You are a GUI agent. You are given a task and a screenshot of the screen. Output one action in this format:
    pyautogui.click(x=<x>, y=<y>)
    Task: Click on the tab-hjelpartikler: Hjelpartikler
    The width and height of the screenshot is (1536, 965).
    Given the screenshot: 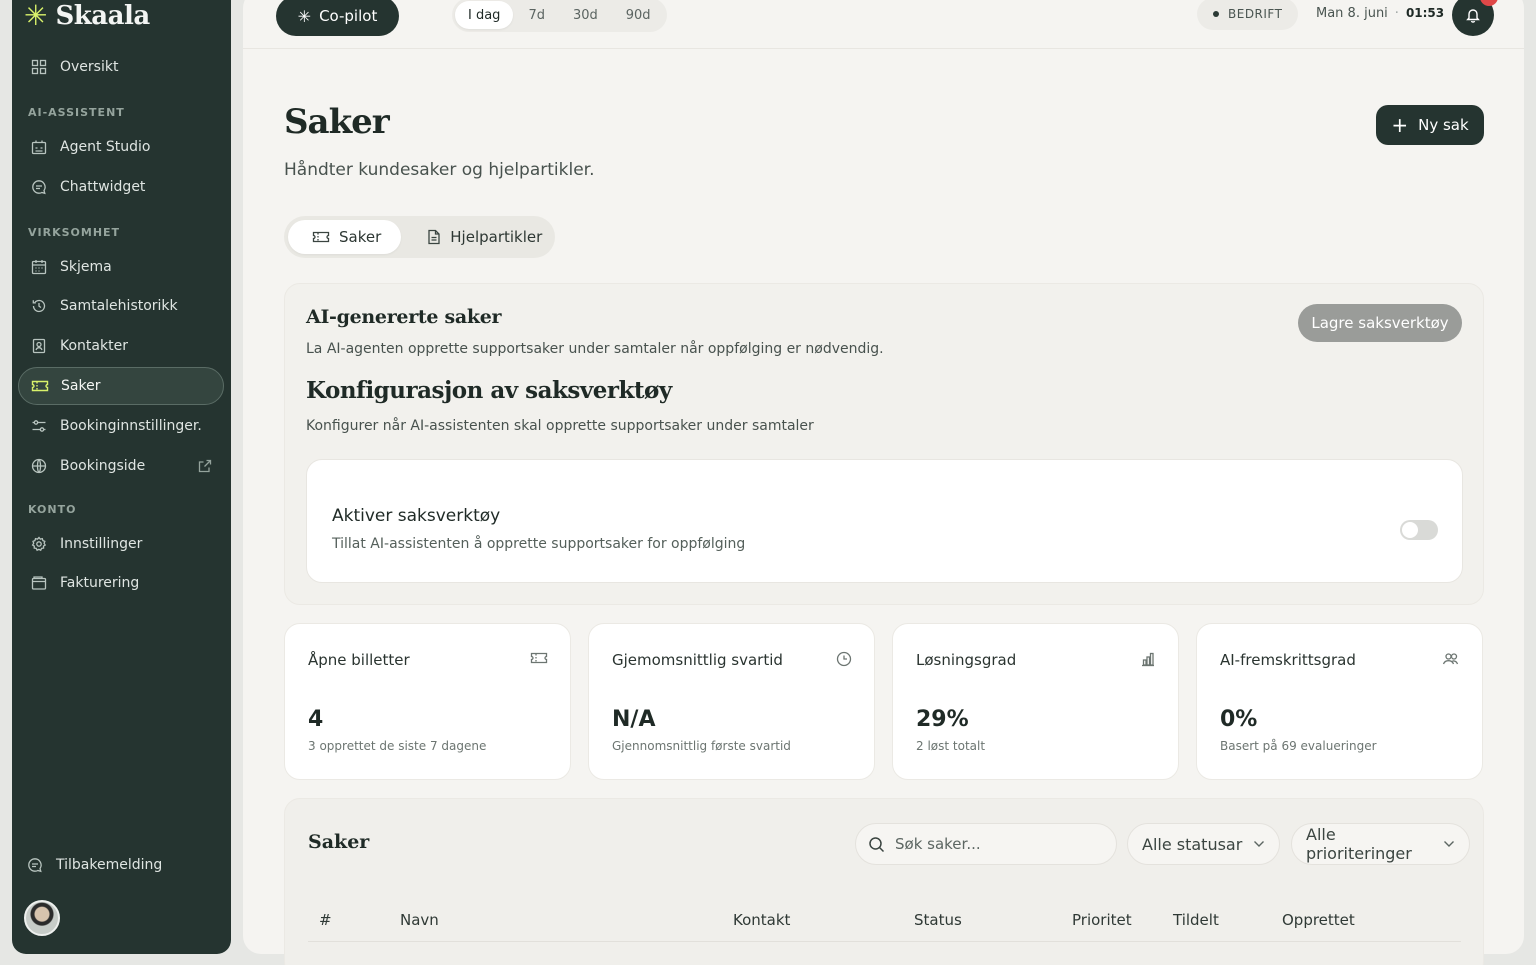 What is the action you would take?
    pyautogui.click(x=482, y=237)
    